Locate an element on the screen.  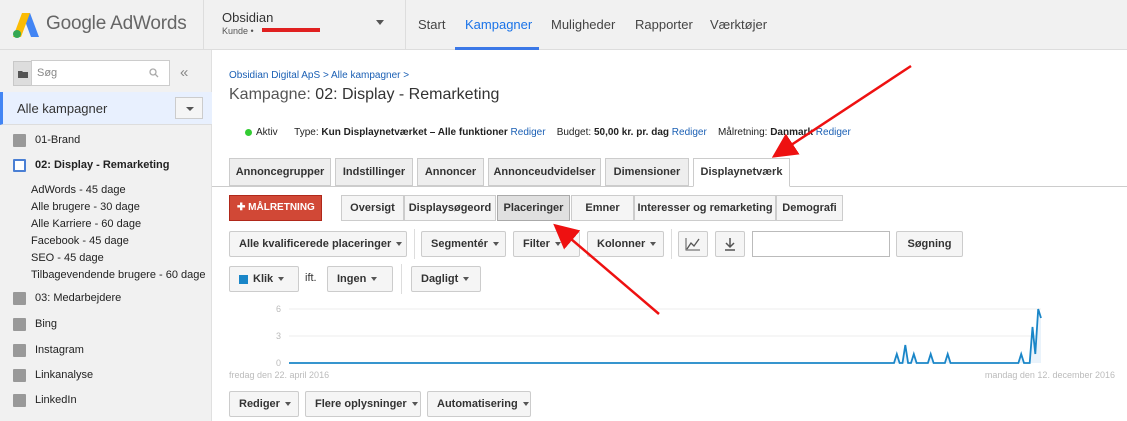
active-nav-indicator is located at coordinates (497, 48).